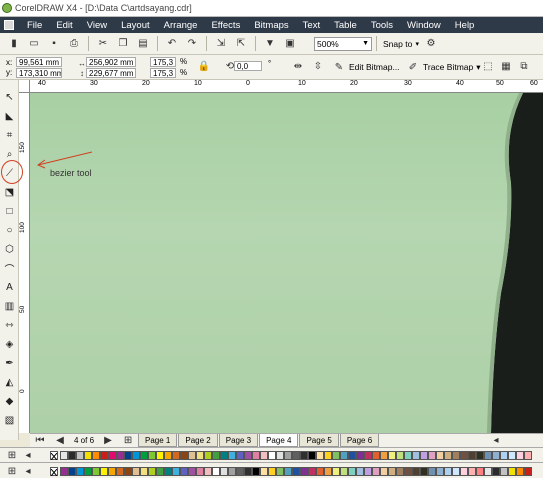  Describe the element at coordinates (271, 25) in the screenshot. I see `menu-bitmaps: Bitmaps` at that location.